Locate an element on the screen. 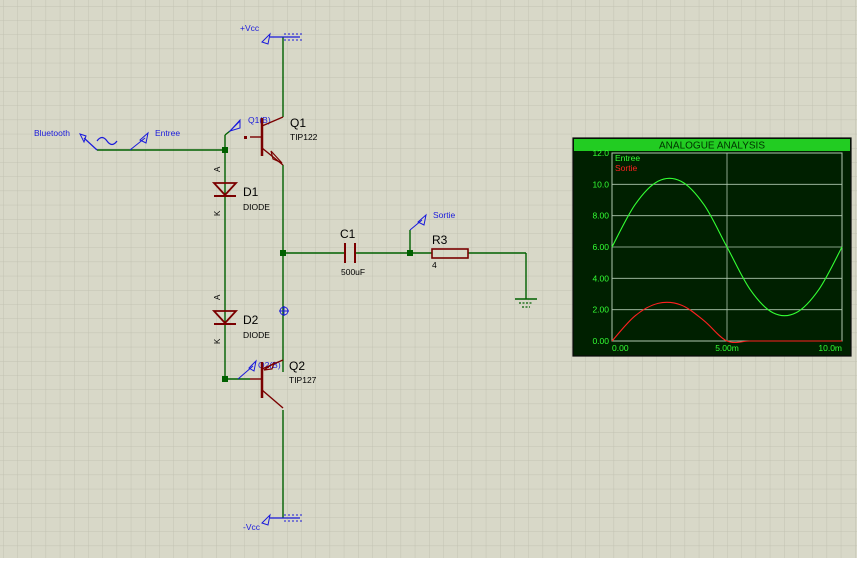 The image size is (857, 563). r3-value: 4 is located at coordinates (434, 265).